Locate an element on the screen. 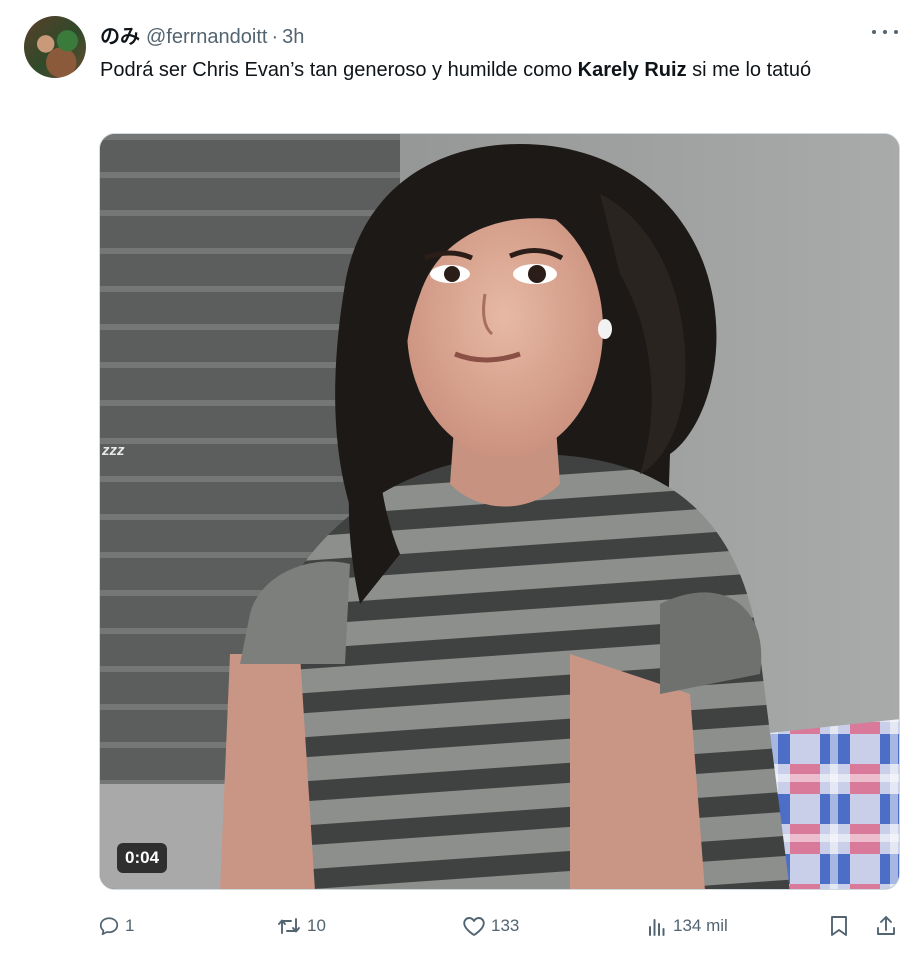 Image resolution: width=920 pixels, height=958 pixels. like-button: 133 is located at coordinates (490, 926).